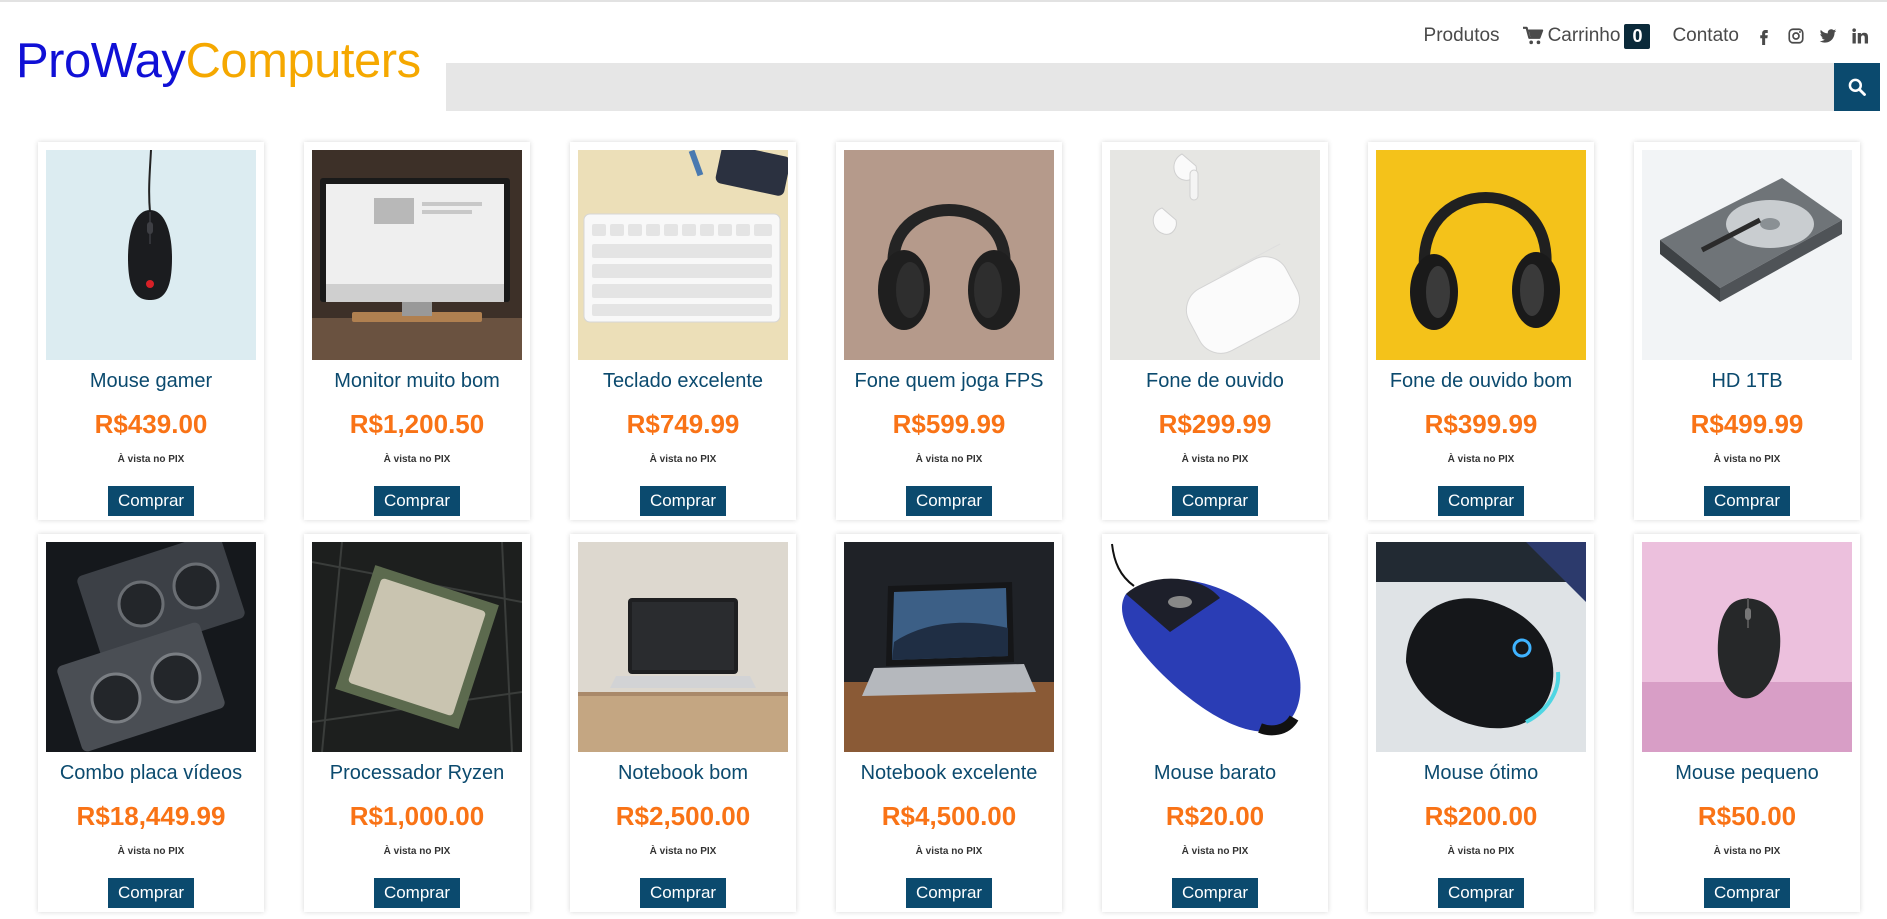  I want to click on social-links, so click(1805, 36).